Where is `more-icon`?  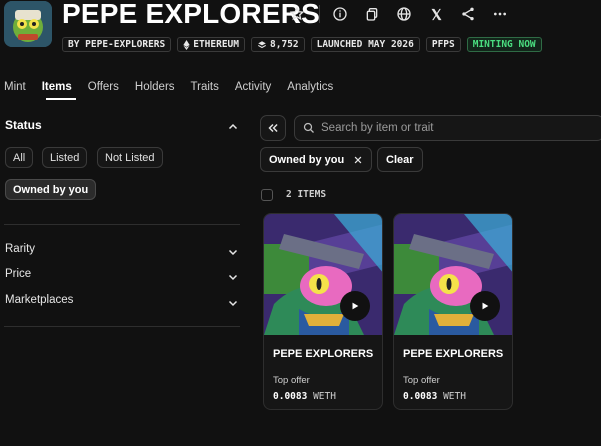 more-icon is located at coordinates (500, 14).